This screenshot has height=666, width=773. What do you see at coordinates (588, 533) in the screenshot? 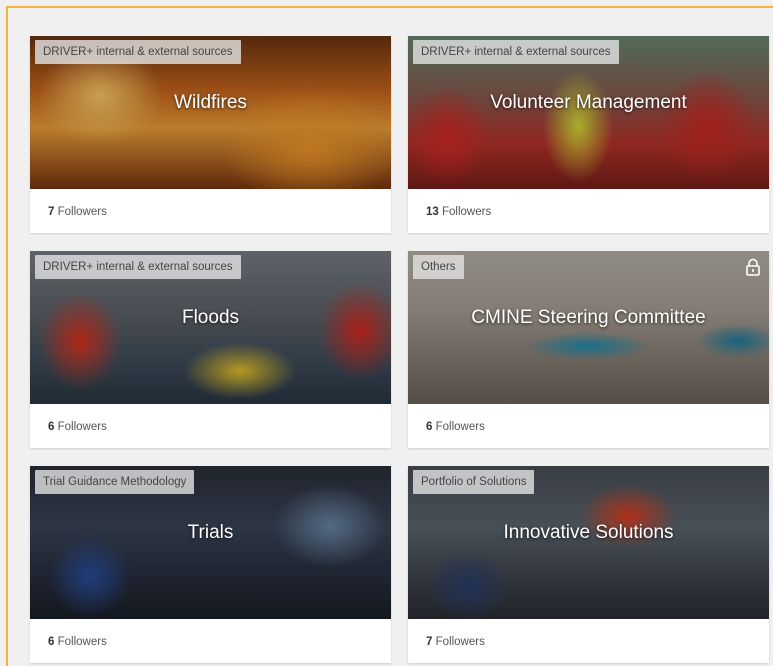
I see `card-title: Innovative Solutions` at bounding box center [588, 533].